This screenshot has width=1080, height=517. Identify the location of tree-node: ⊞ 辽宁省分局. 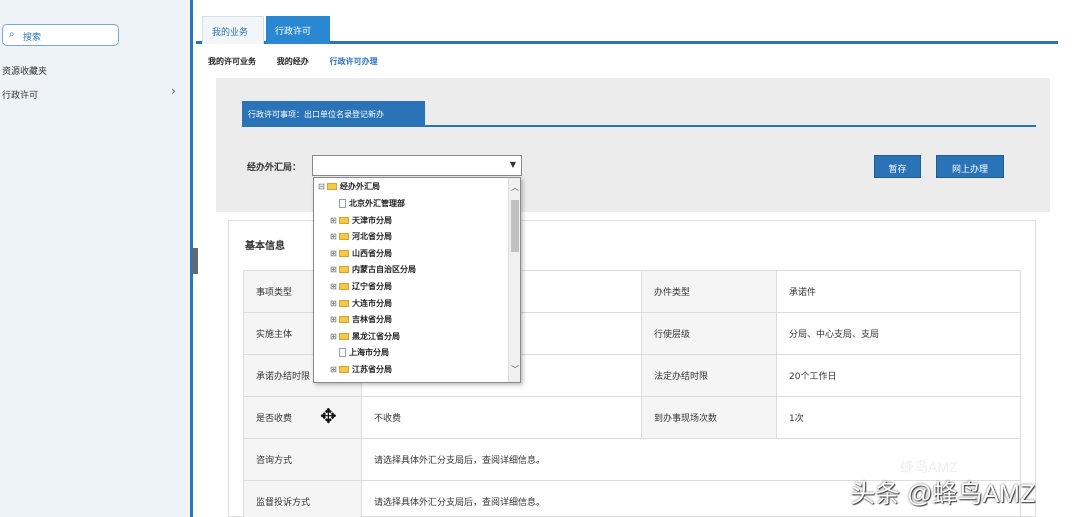
(361, 289).